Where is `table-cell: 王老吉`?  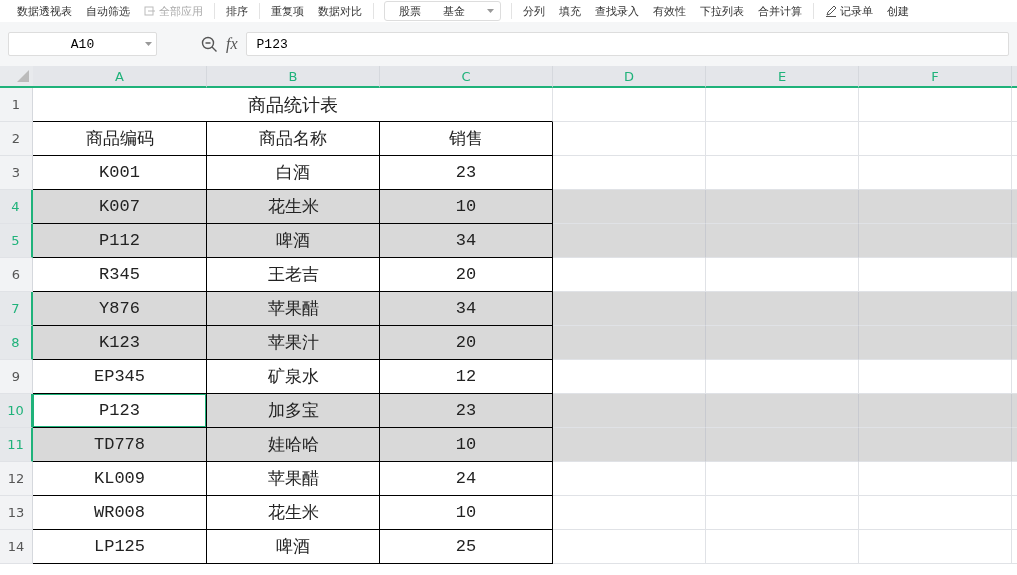 table-cell: 王老吉 is located at coordinates (293, 275).